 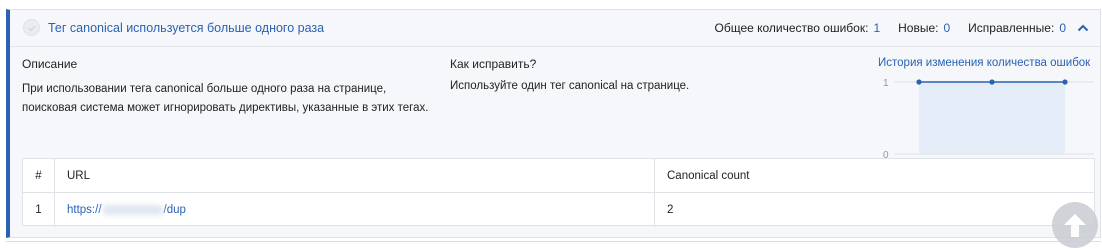 I want to click on url-link: https:// /dup, so click(x=126, y=210).